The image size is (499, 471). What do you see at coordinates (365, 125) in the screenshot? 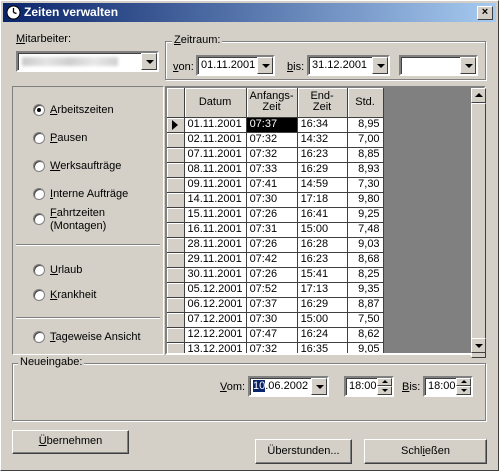
I see `cell-std: 8,95` at bounding box center [365, 125].